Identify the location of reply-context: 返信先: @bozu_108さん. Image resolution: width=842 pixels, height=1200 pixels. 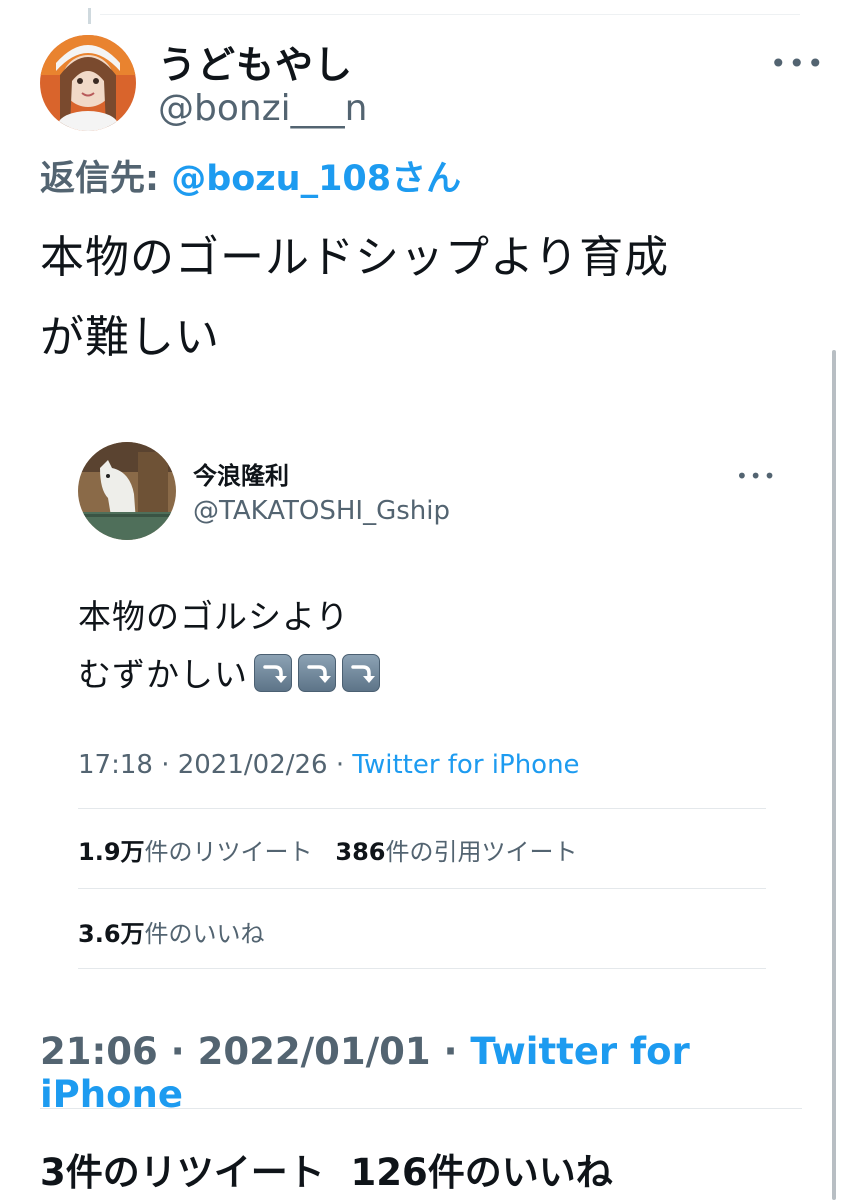
(250, 175).